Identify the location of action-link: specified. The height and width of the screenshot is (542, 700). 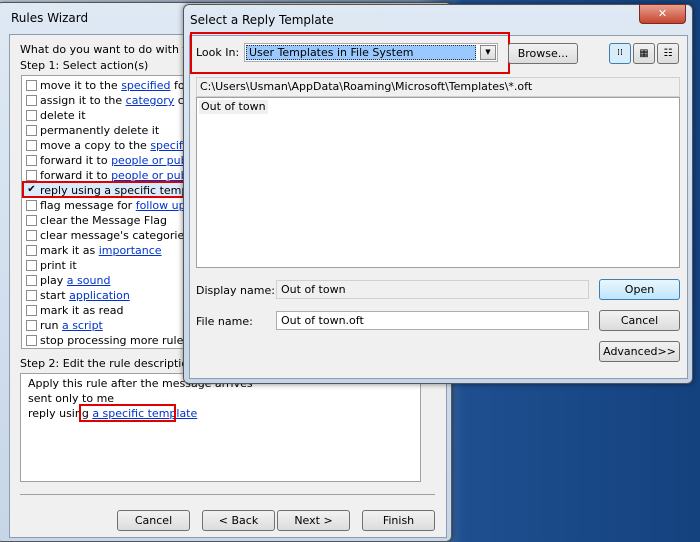
(145, 85).